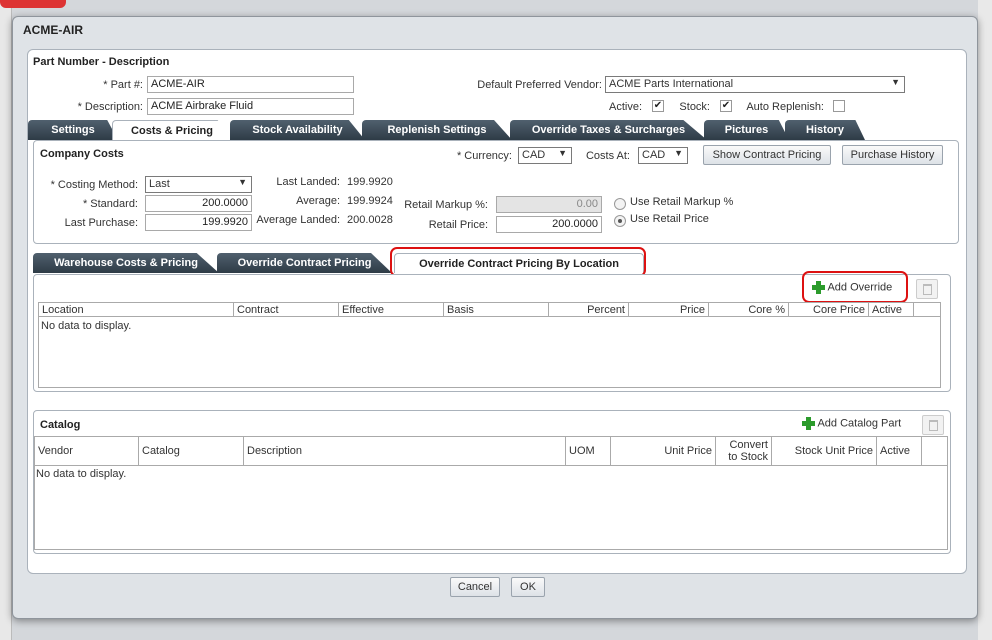  What do you see at coordinates (549, 204) in the screenshot?
I see `retail-markup-input: 0.00` at bounding box center [549, 204].